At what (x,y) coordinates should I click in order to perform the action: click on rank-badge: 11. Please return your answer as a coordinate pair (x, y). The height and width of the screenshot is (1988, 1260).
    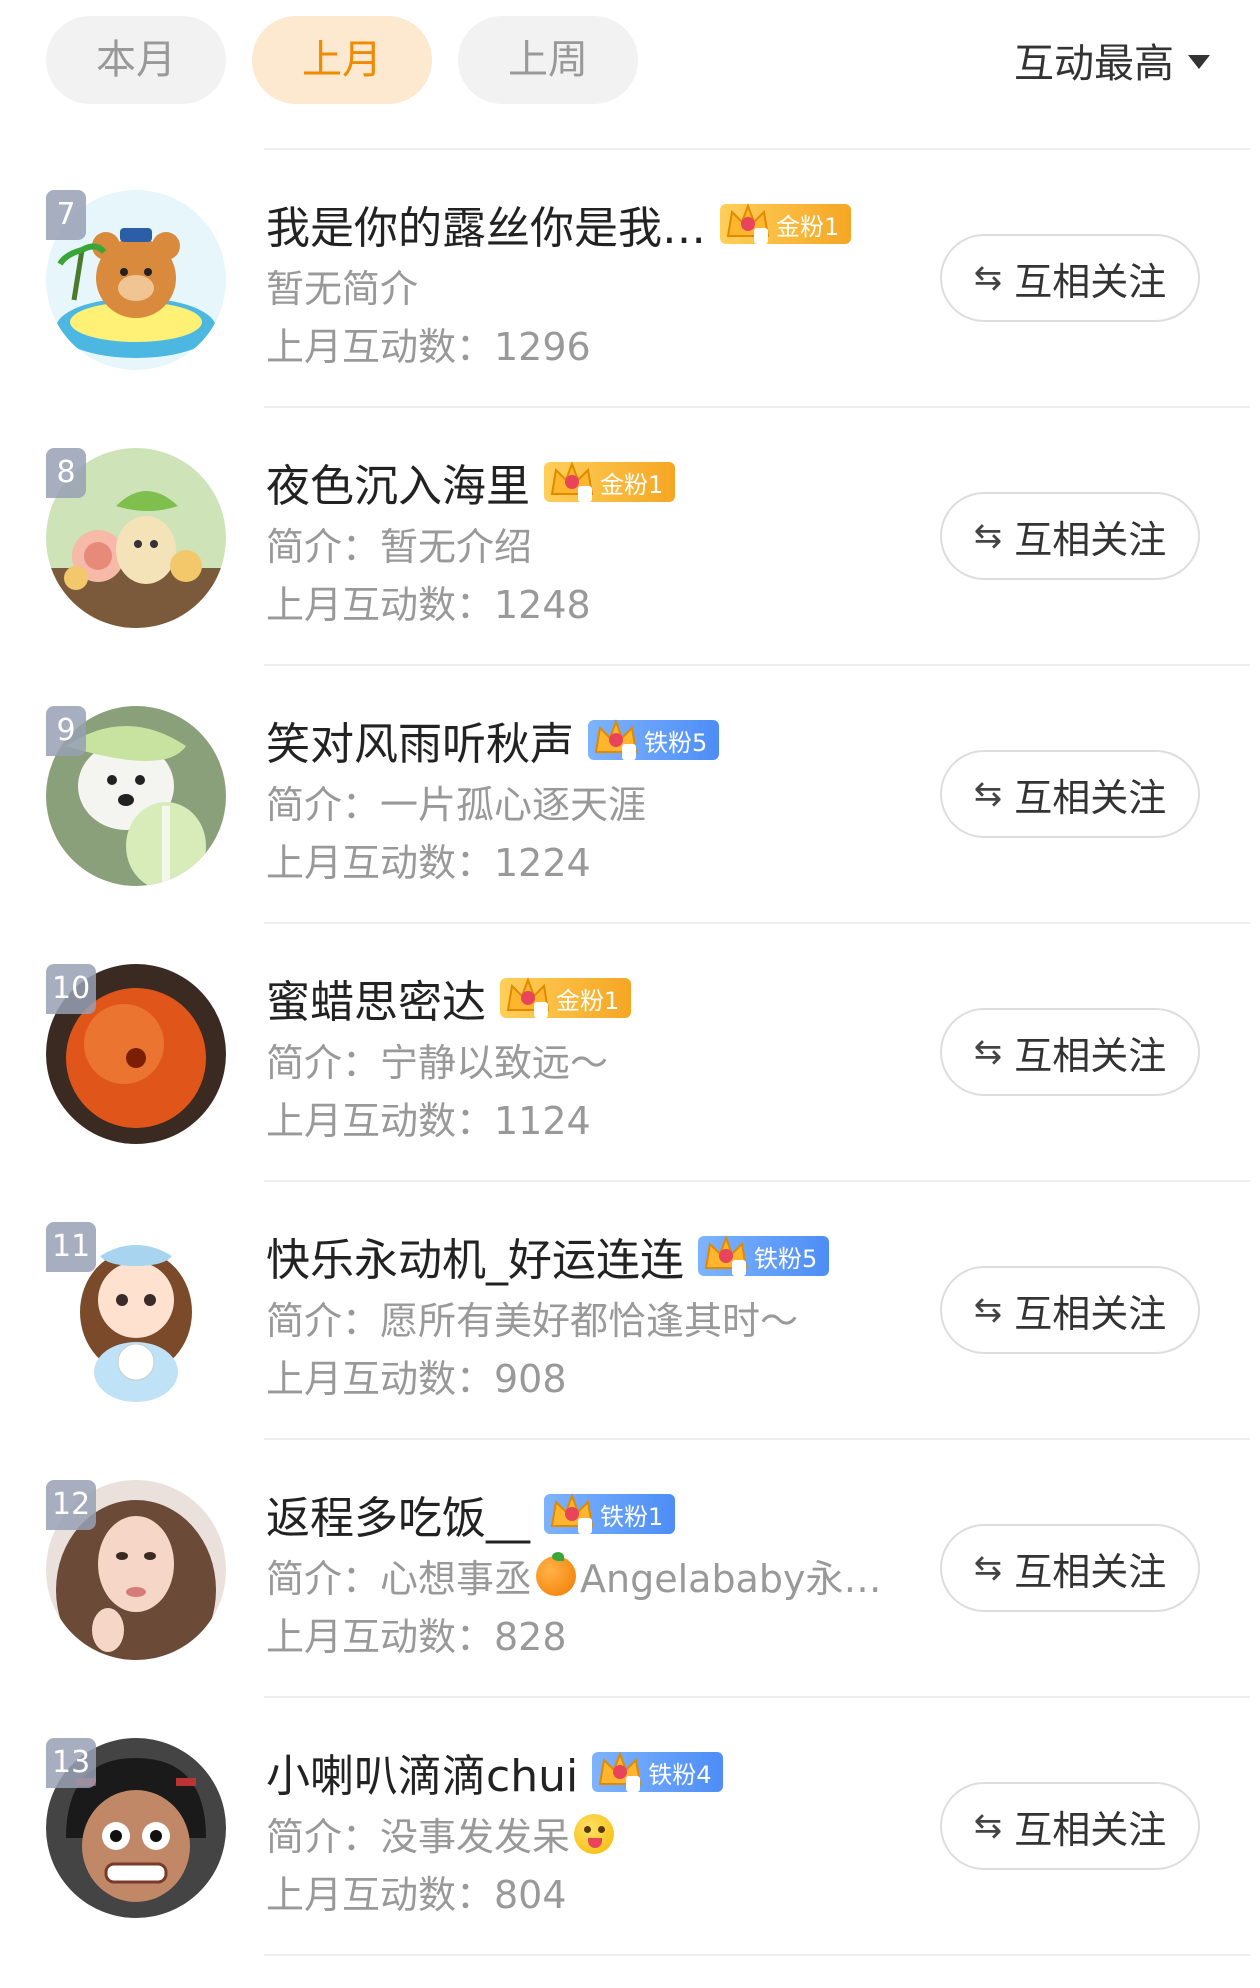
    Looking at the image, I should click on (71, 1247).